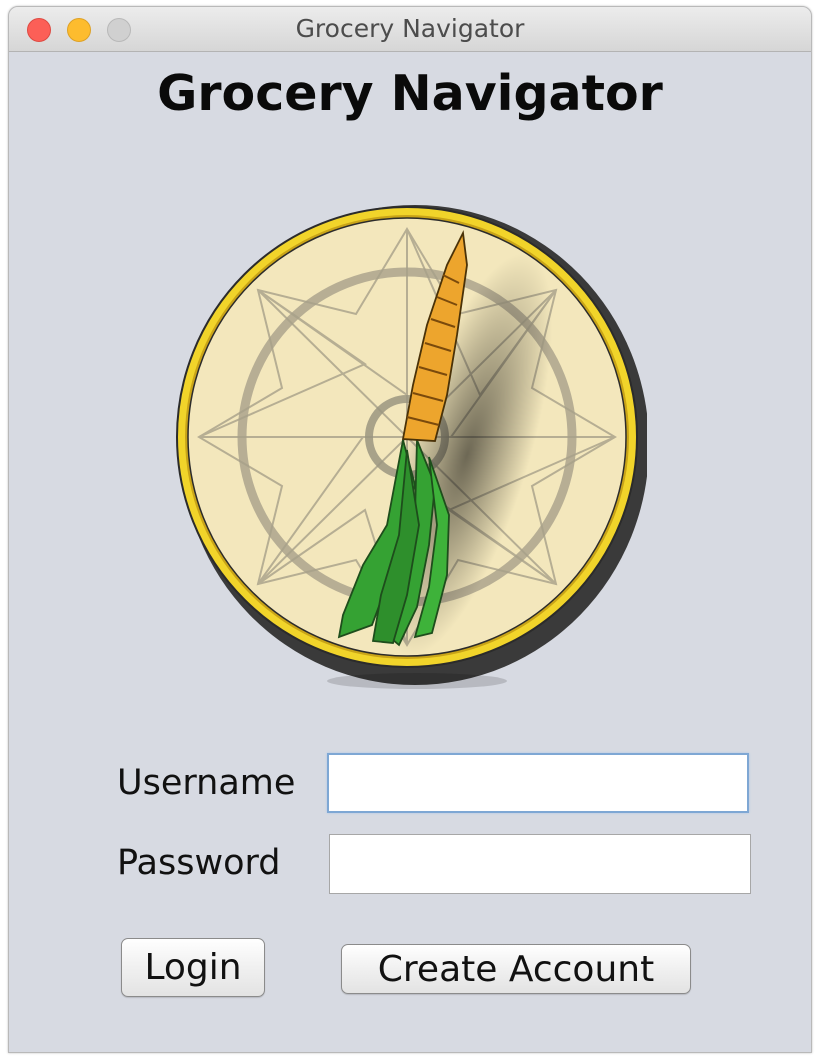 Image resolution: width=816 pixels, height=1058 pixels. I want to click on password-label: Password, so click(199, 863).